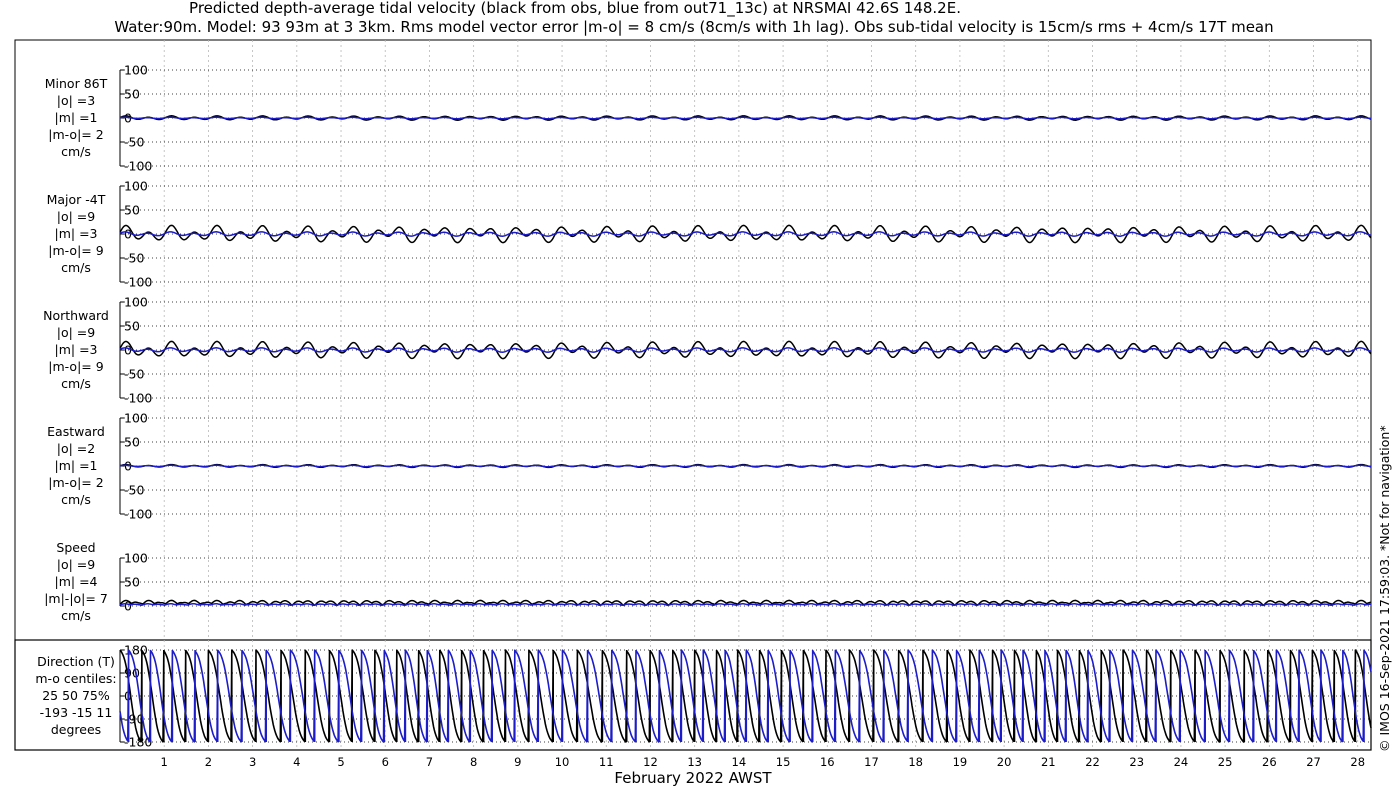 The width and height of the screenshot is (1400, 800). I want to click on northward-label-line: |m| =3, so click(76, 349).